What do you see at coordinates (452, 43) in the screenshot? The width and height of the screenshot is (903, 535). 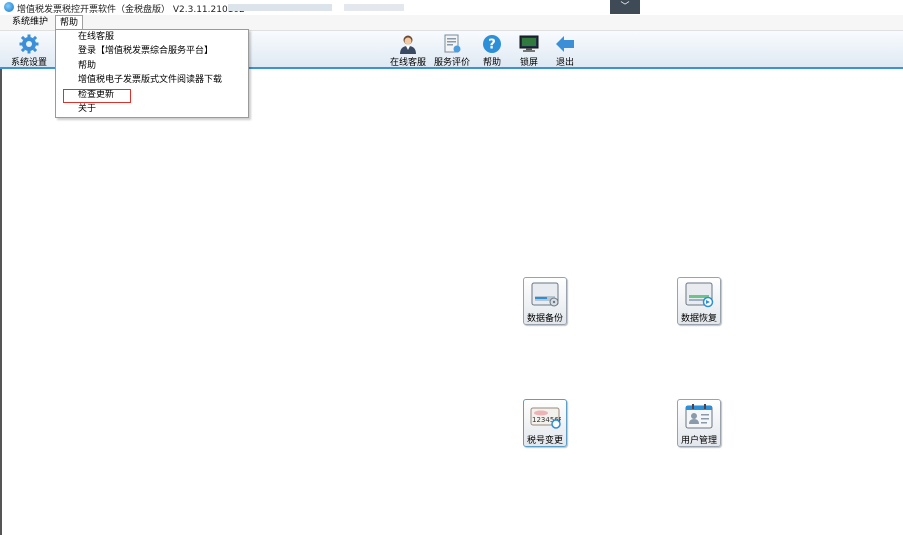 I see `document-icon` at bounding box center [452, 43].